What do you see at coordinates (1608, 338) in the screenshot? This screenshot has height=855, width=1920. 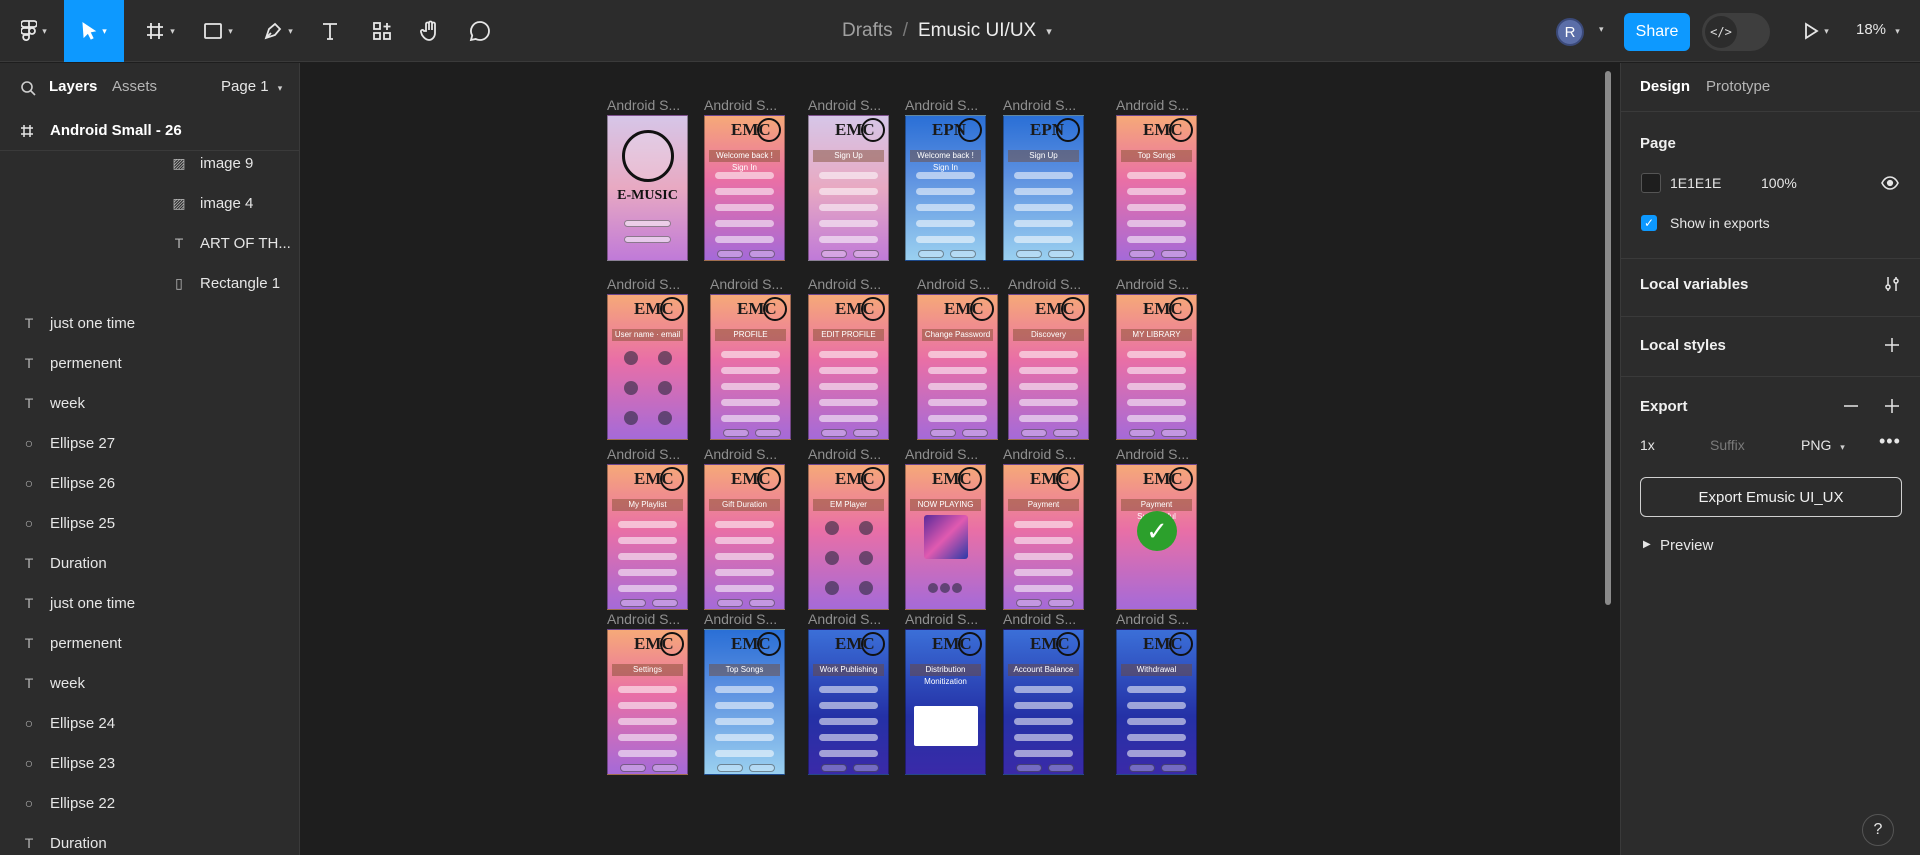 I see `canvas-scrollbar` at bounding box center [1608, 338].